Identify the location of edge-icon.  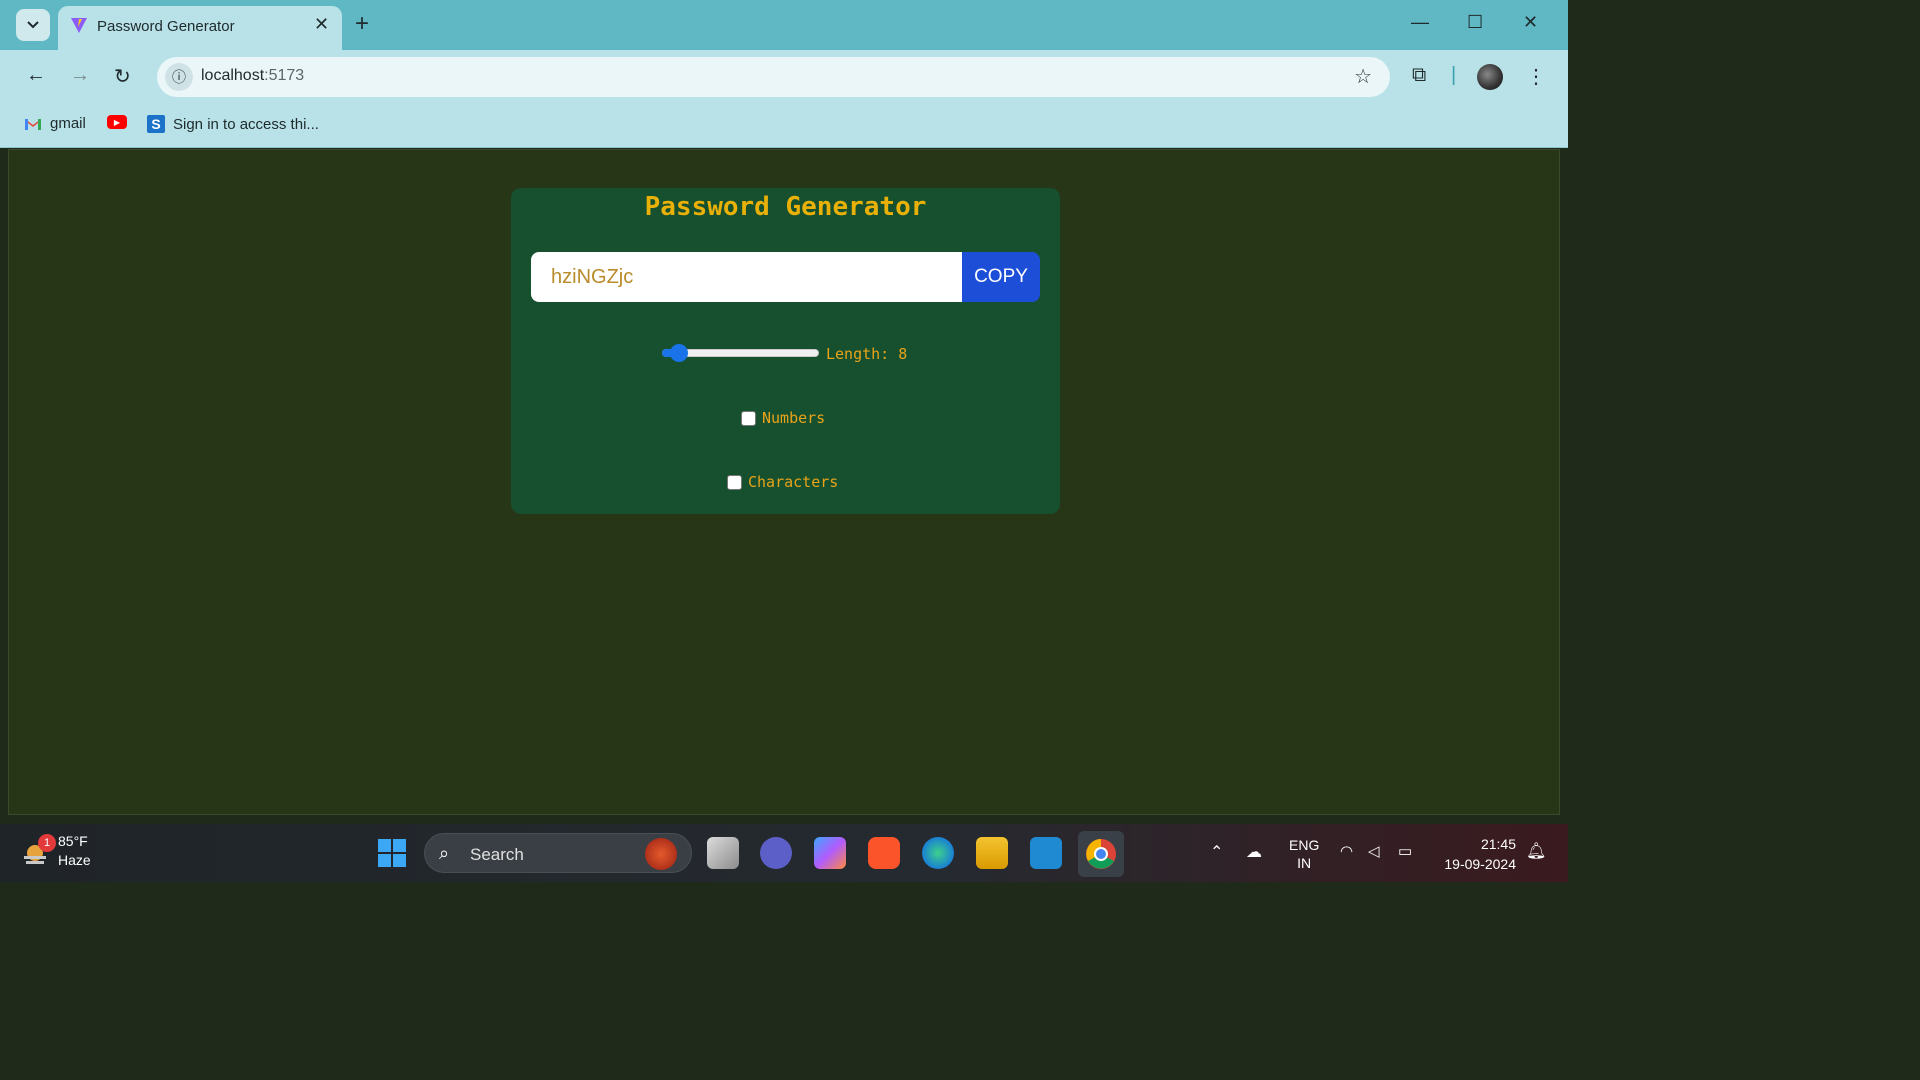
(938, 853).